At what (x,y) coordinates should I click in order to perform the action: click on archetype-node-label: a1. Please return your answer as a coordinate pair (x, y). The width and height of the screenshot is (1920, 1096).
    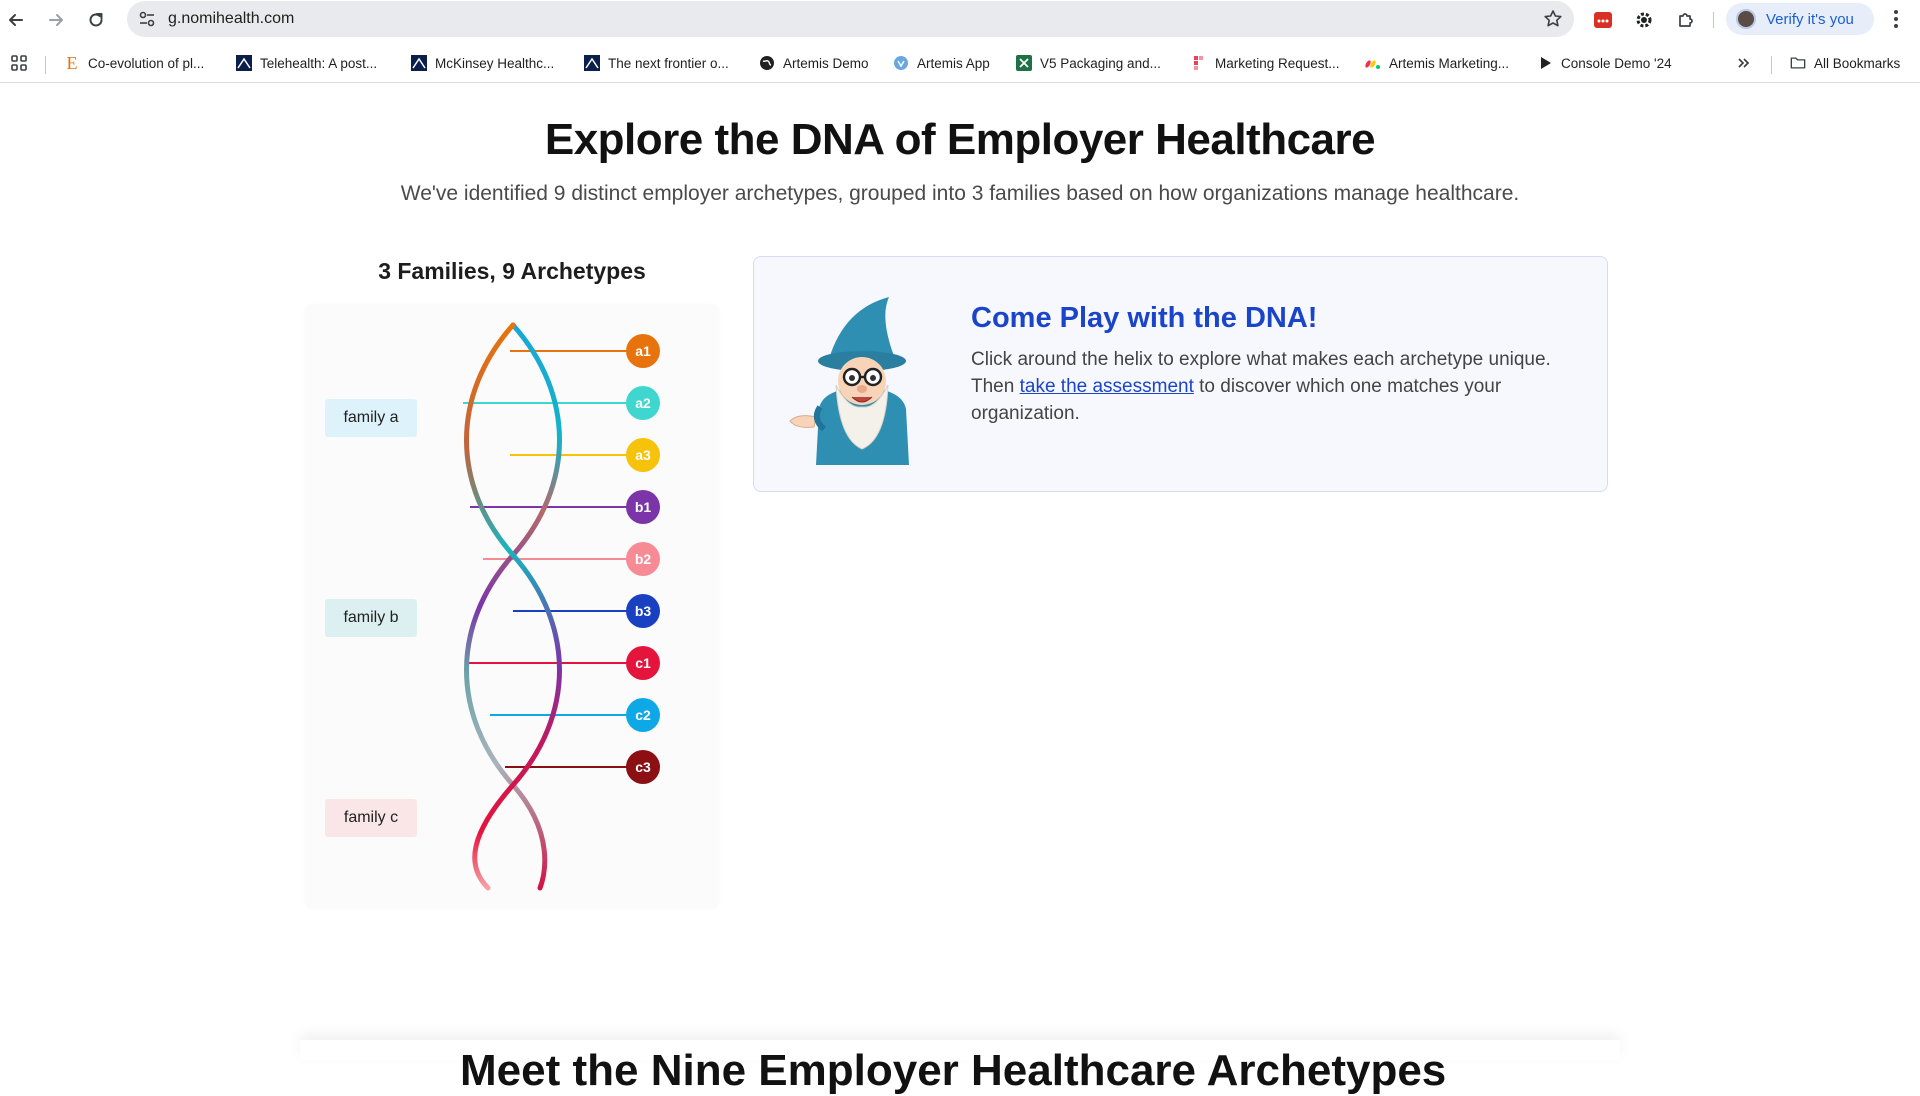
    Looking at the image, I should click on (643, 351).